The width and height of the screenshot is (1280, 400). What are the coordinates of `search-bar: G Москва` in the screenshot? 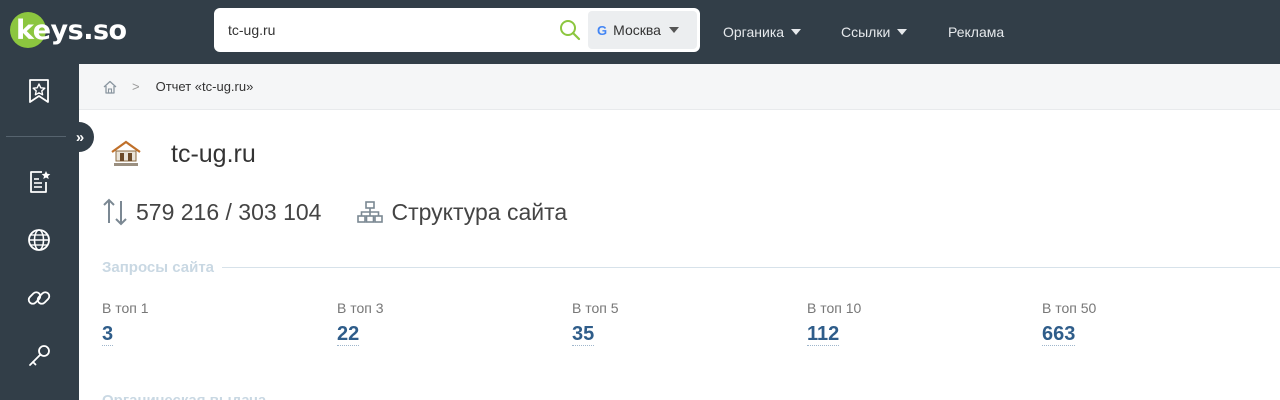 It's located at (457, 30).